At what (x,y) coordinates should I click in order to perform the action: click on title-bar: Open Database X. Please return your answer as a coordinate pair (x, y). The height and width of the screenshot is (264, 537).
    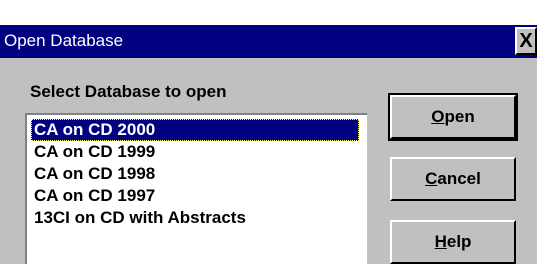
    Looking at the image, I should click on (268, 41).